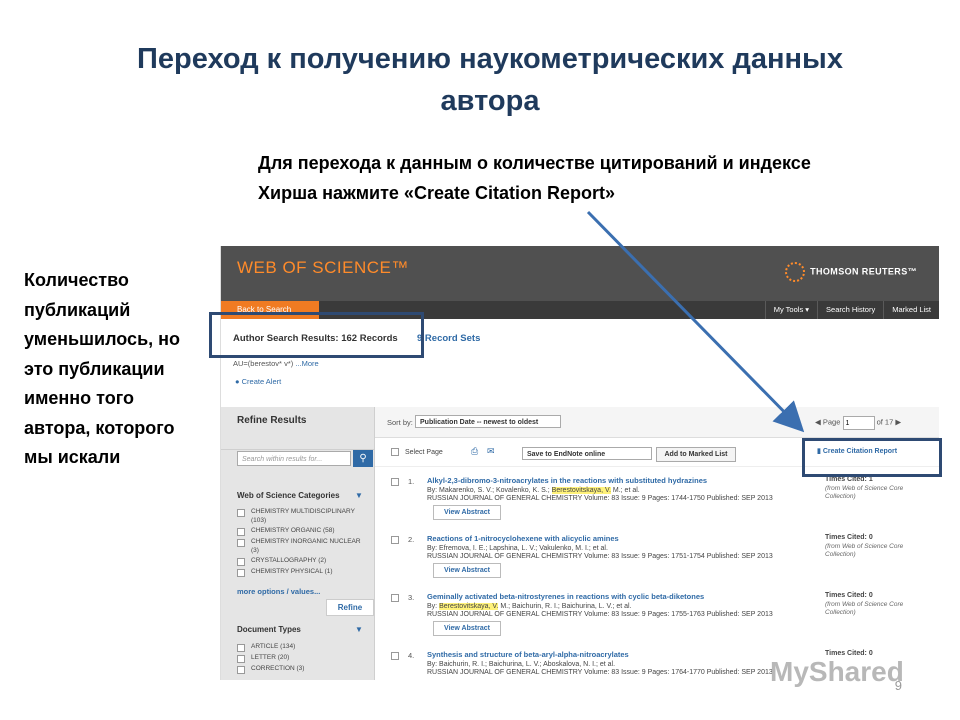 This screenshot has height=720, width=960. I want to click on pointer-arrow, so click(695, 321).